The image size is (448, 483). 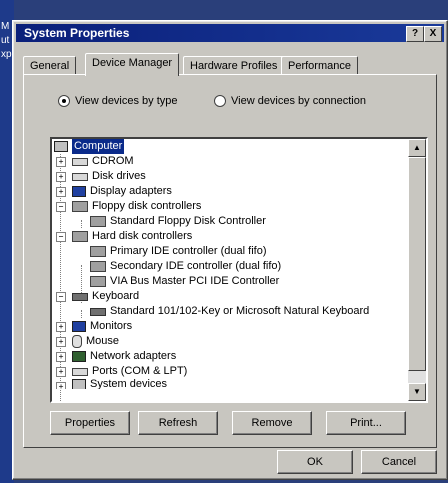 What do you see at coordinates (188, 221) in the screenshot?
I see `tree-item-label: Standard Floppy Disk Controller` at bounding box center [188, 221].